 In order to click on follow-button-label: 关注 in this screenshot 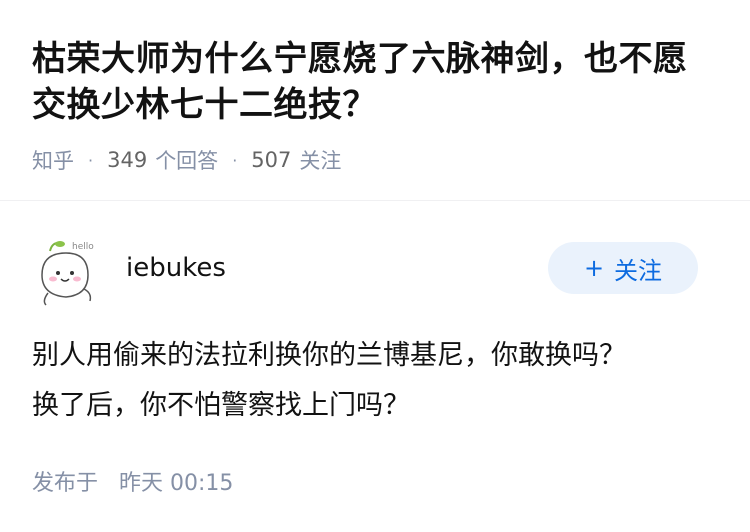, I will do `click(638, 270)`.